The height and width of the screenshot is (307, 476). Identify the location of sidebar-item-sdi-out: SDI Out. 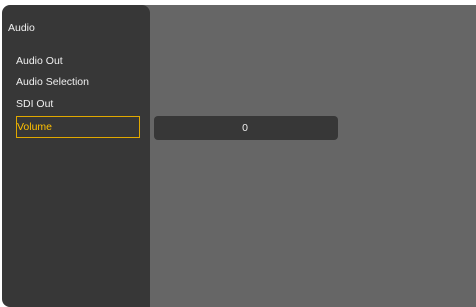
(78, 105).